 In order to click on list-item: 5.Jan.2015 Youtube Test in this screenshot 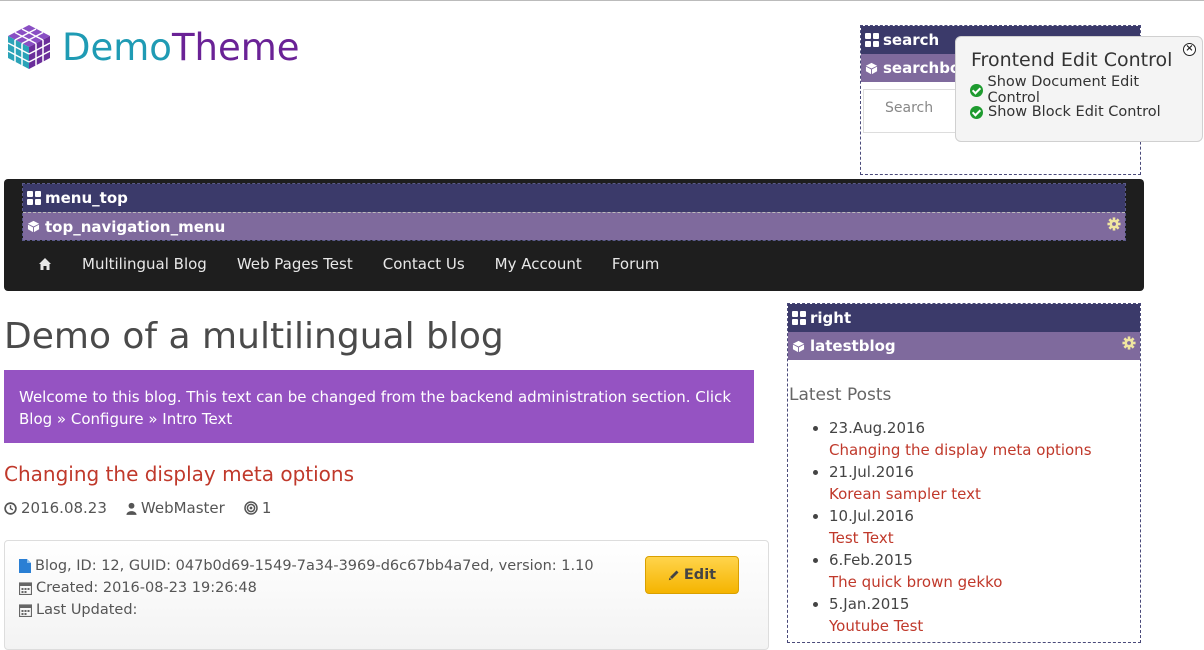, I will do `click(960, 615)`.